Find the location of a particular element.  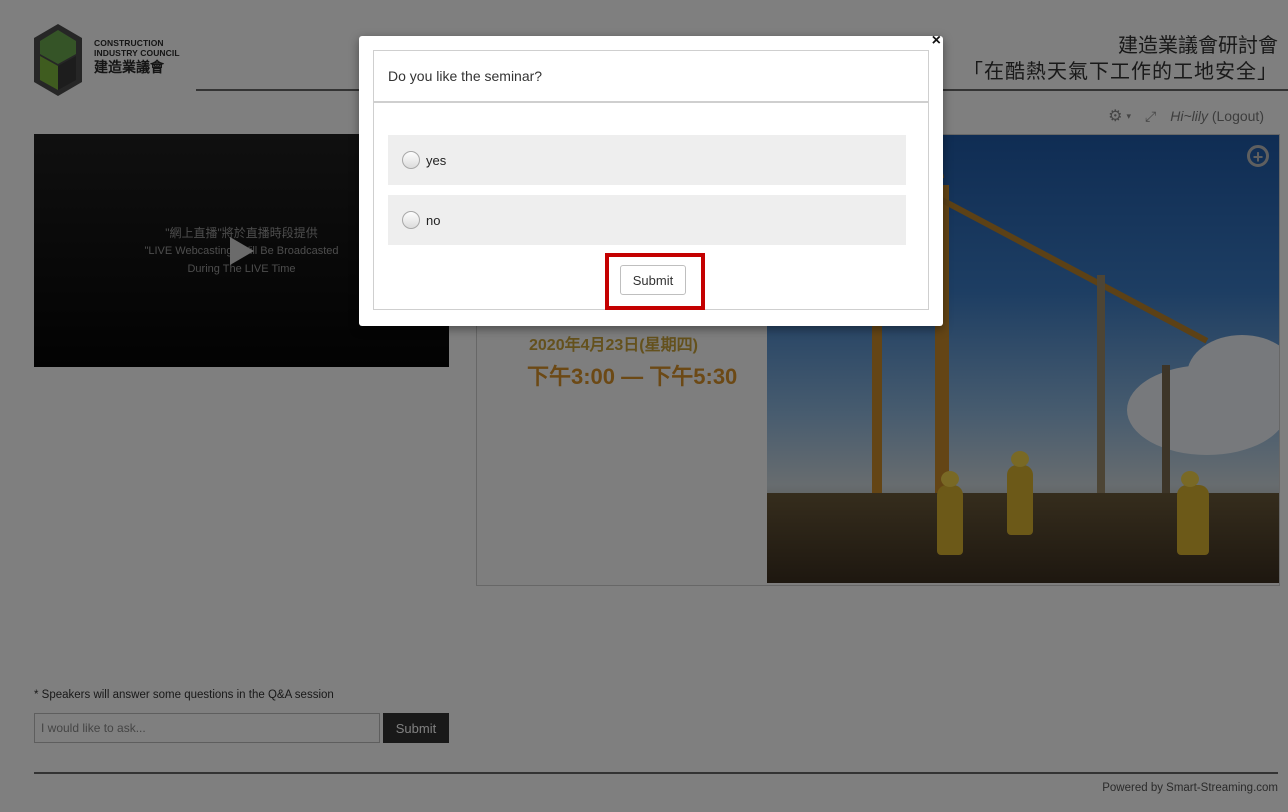

survey-question: Do you like the seminar? is located at coordinates (651, 77).